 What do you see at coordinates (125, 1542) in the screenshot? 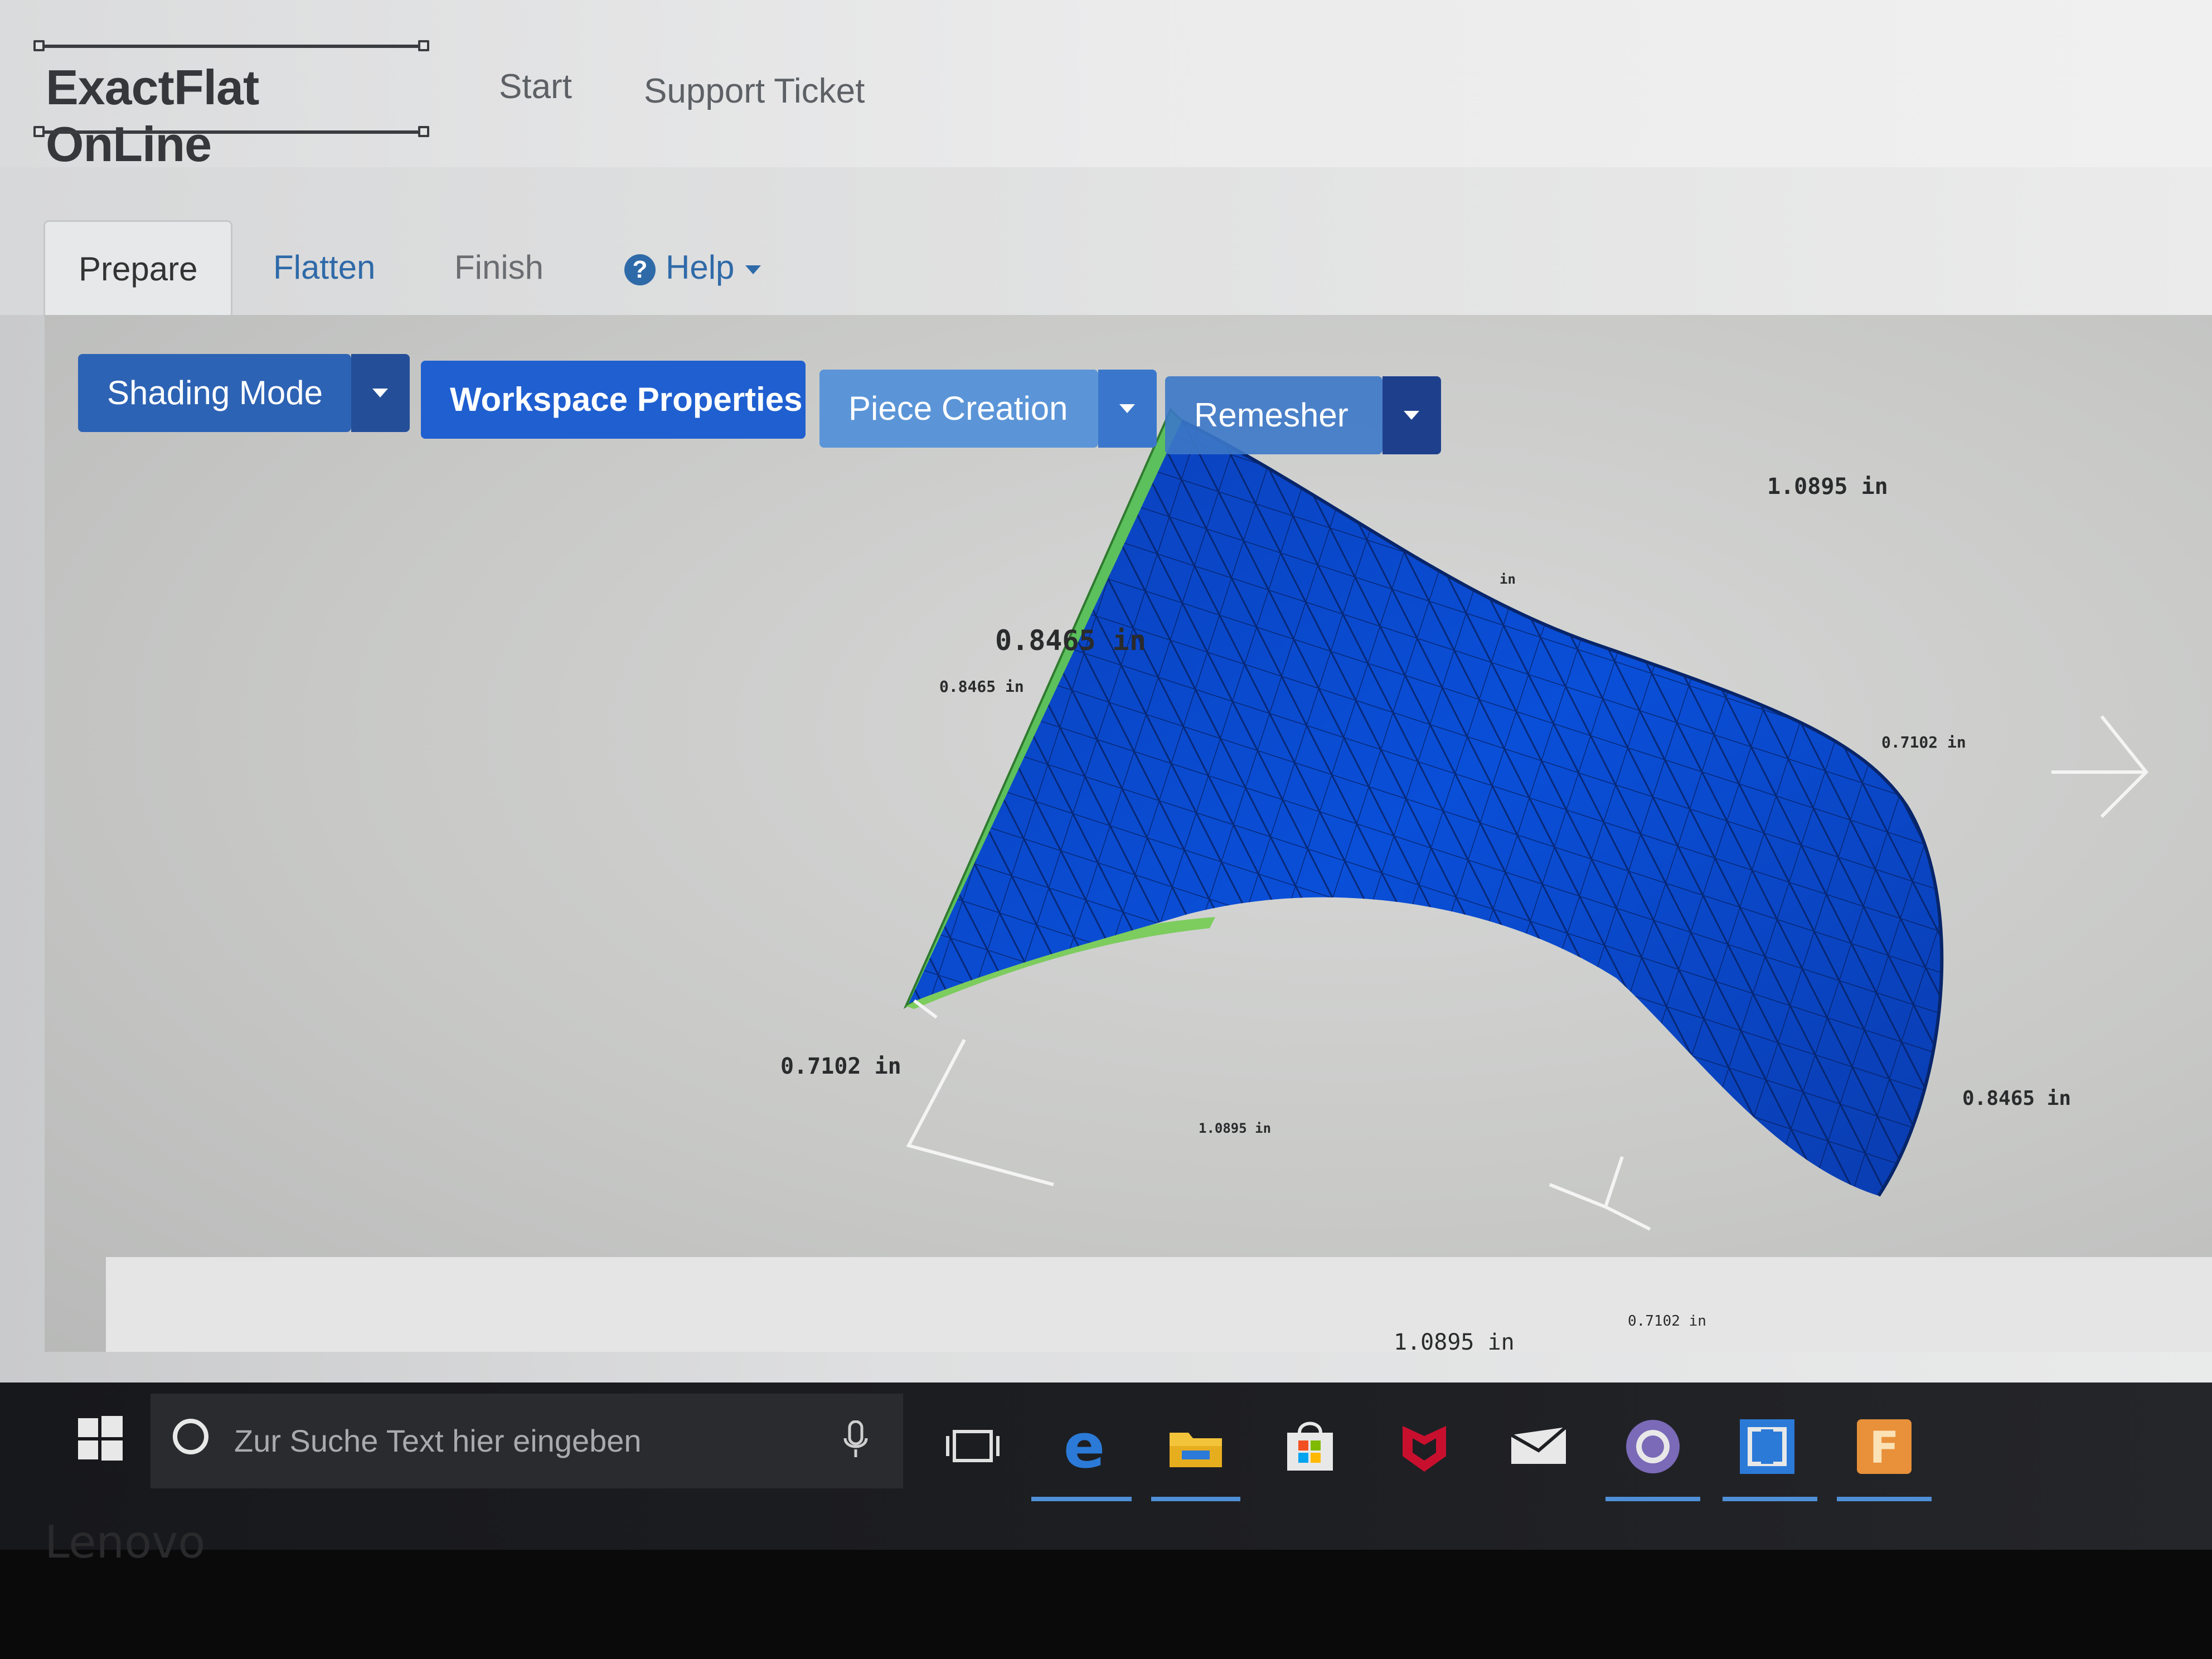
I see `device-brand-logo: Lenovo` at bounding box center [125, 1542].